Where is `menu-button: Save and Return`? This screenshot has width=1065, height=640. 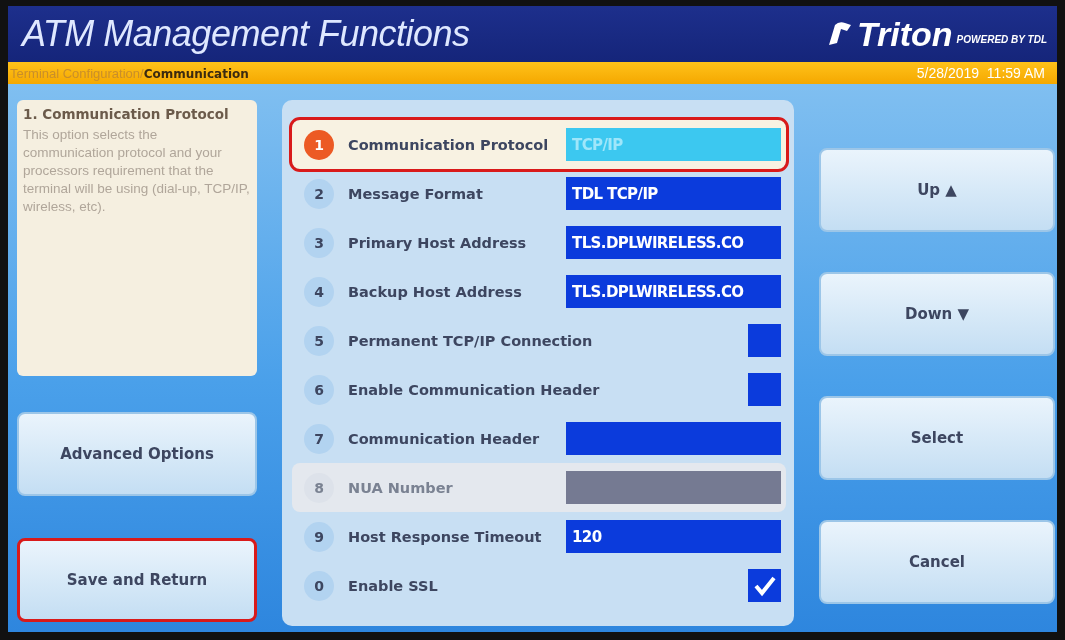 menu-button: Save and Return is located at coordinates (137, 580).